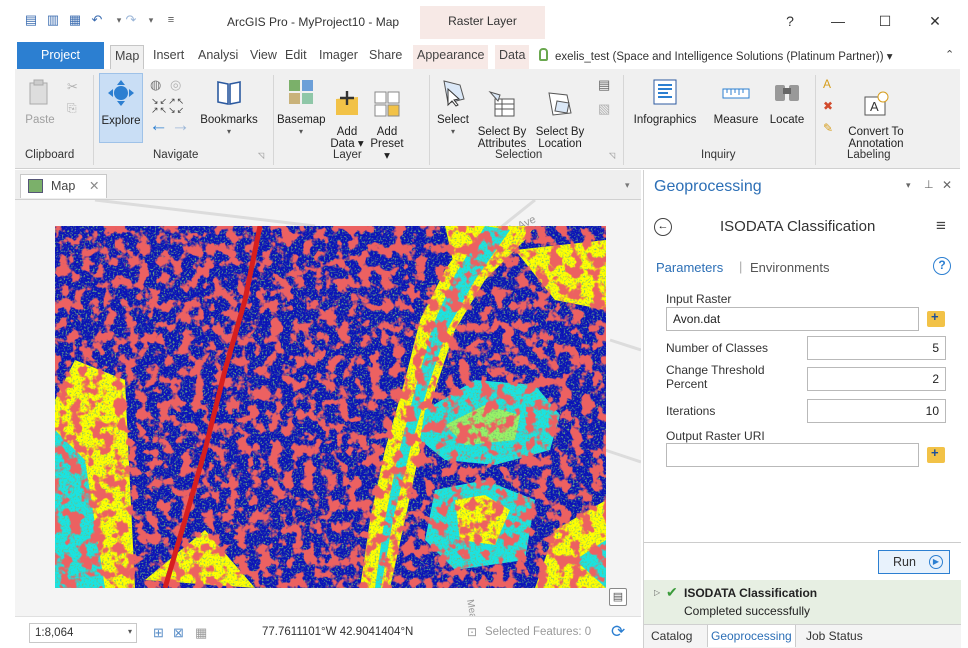  What do you see at coordinates (263, 57) in the screenshot?
I see `tab-view: View` at bounding box center [263, 57].